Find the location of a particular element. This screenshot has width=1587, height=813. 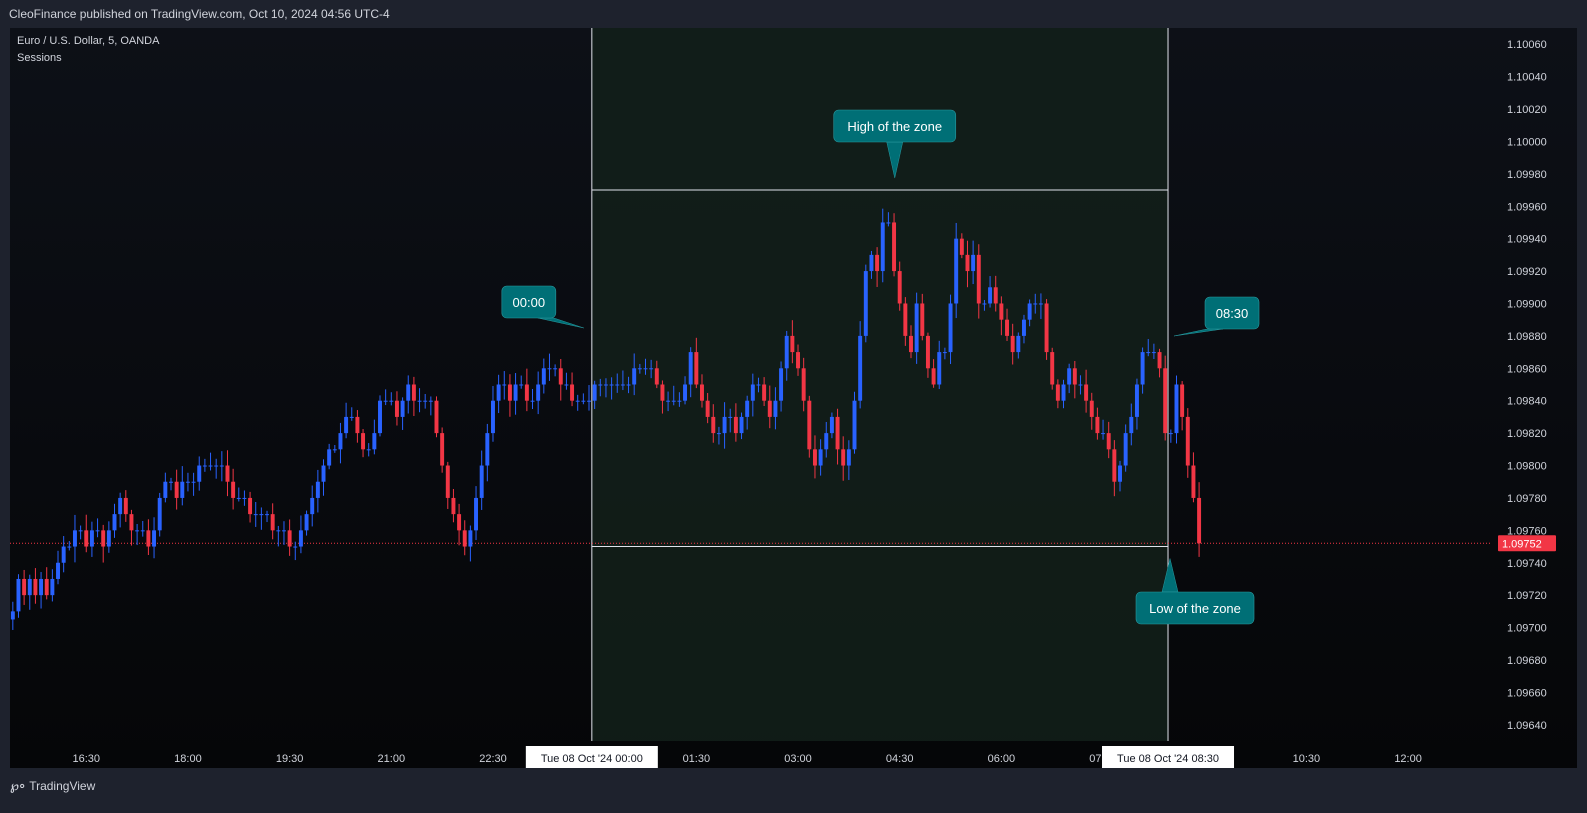

y-tick-label: 1.10020 is located at coordinates (1527, 110).